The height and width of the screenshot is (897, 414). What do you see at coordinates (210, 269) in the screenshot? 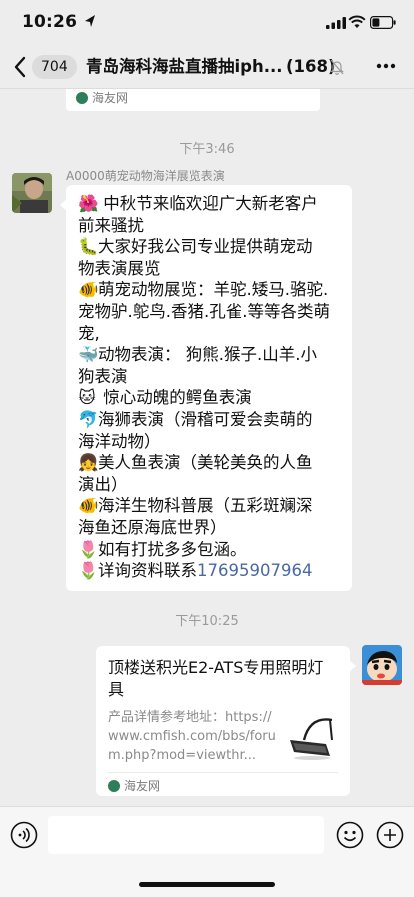
I see `message-line: 物表演展览` at bounding box center [210, 269].